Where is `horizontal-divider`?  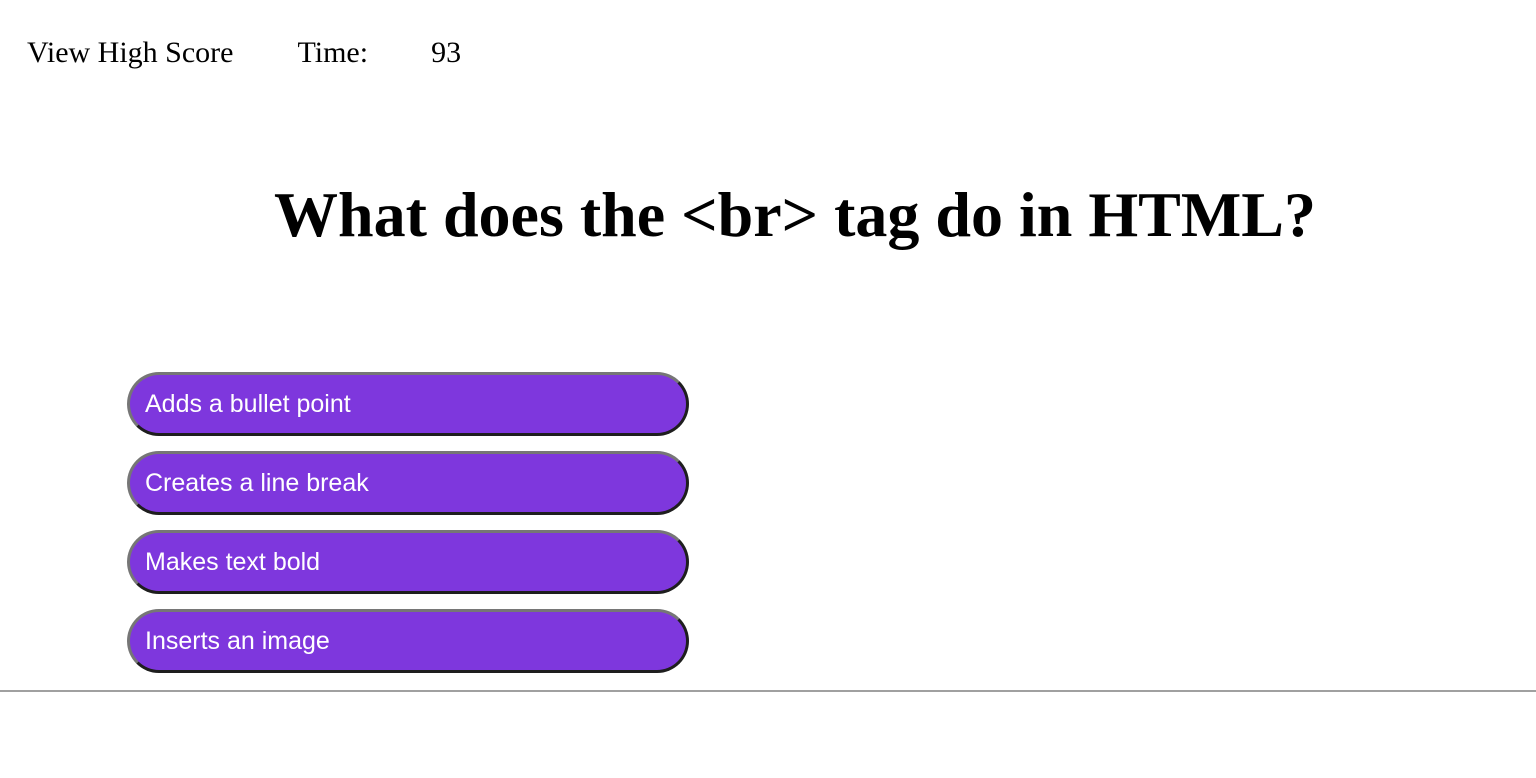
horizontal-divider is located at coordinates (768, 691).